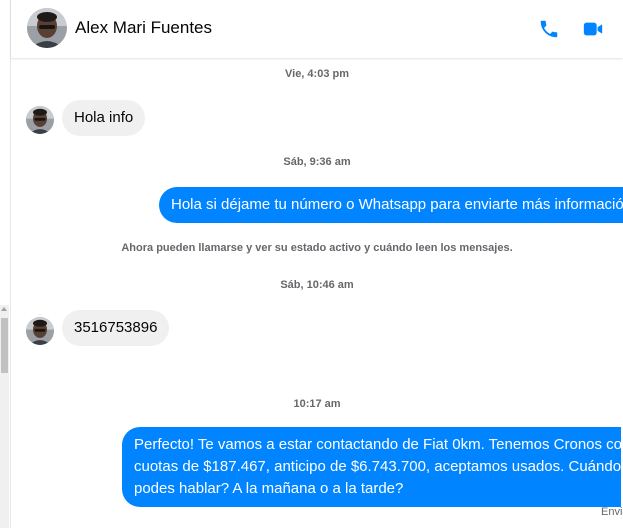 The image size is (623, 528). I want to click on message-line: podes hablar? A la mañana o a la tarde?, so click(269, 488).